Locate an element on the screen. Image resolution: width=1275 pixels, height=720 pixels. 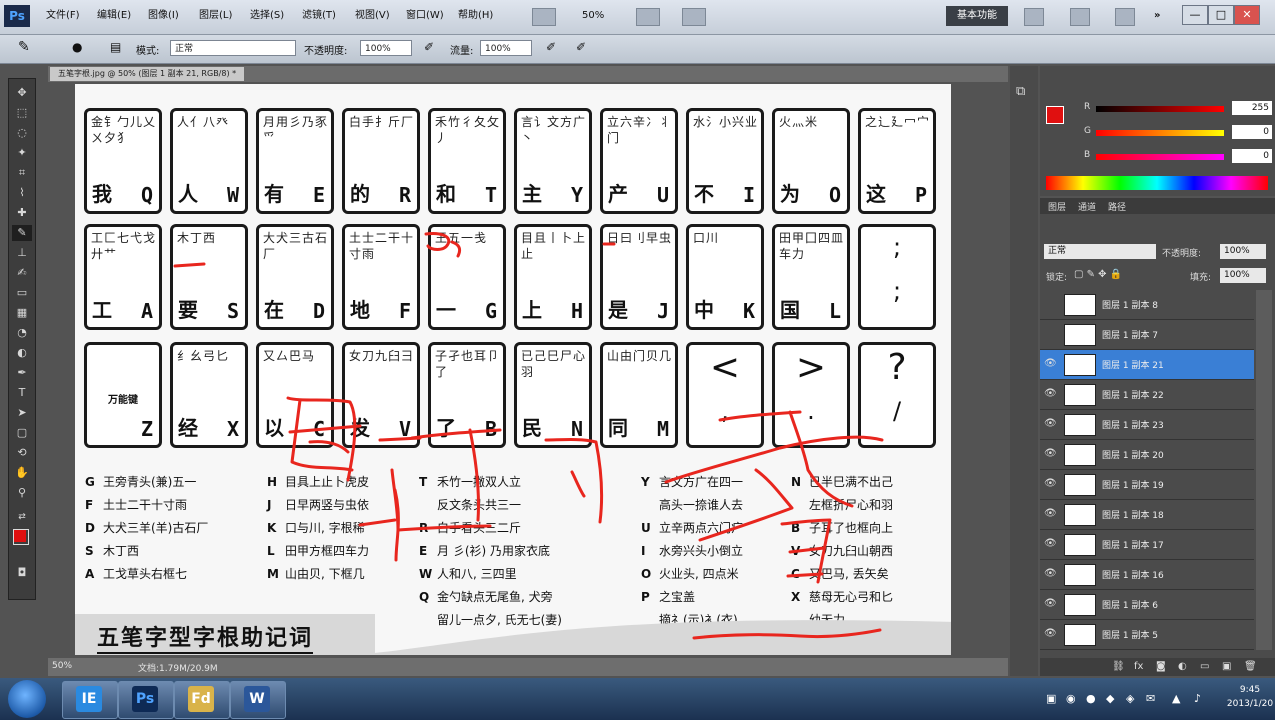
quick-mask-icon: ◘ is located at coordinates (22, 573).